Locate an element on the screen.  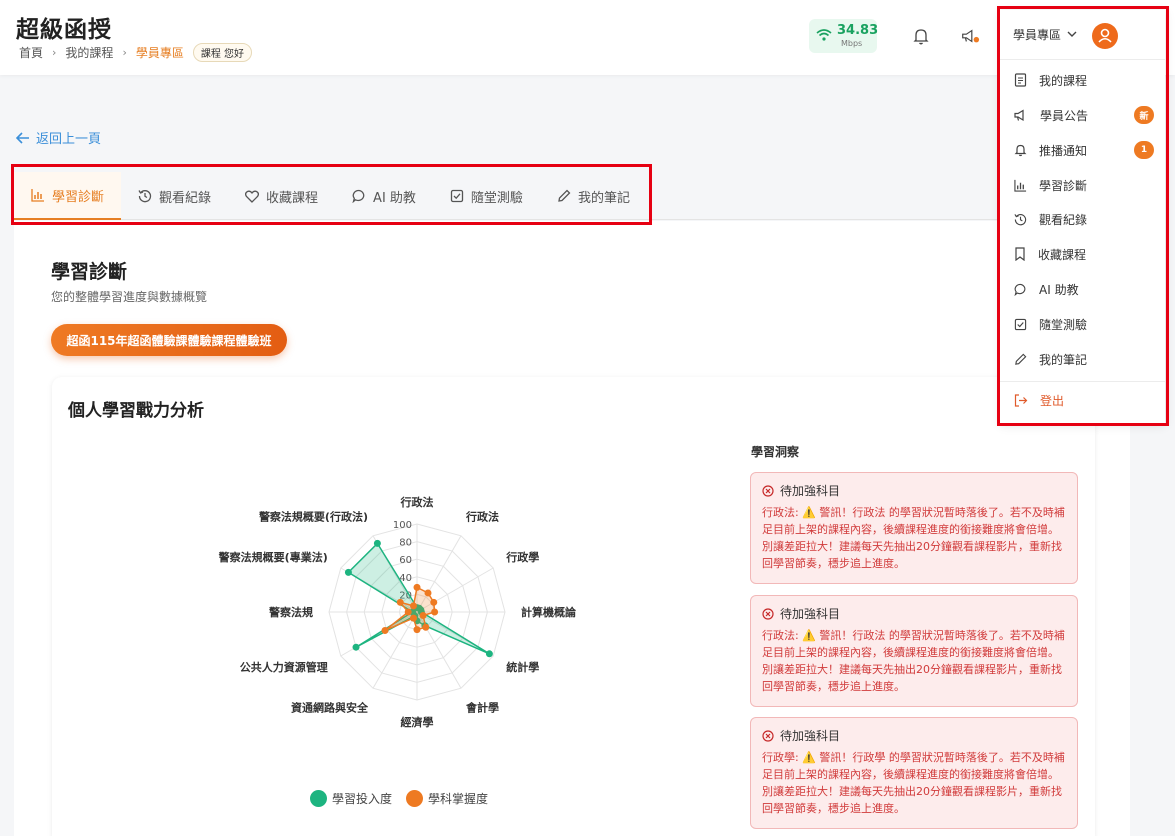
radar-axis-label: 行政學 is located at coordinates (522, 557).